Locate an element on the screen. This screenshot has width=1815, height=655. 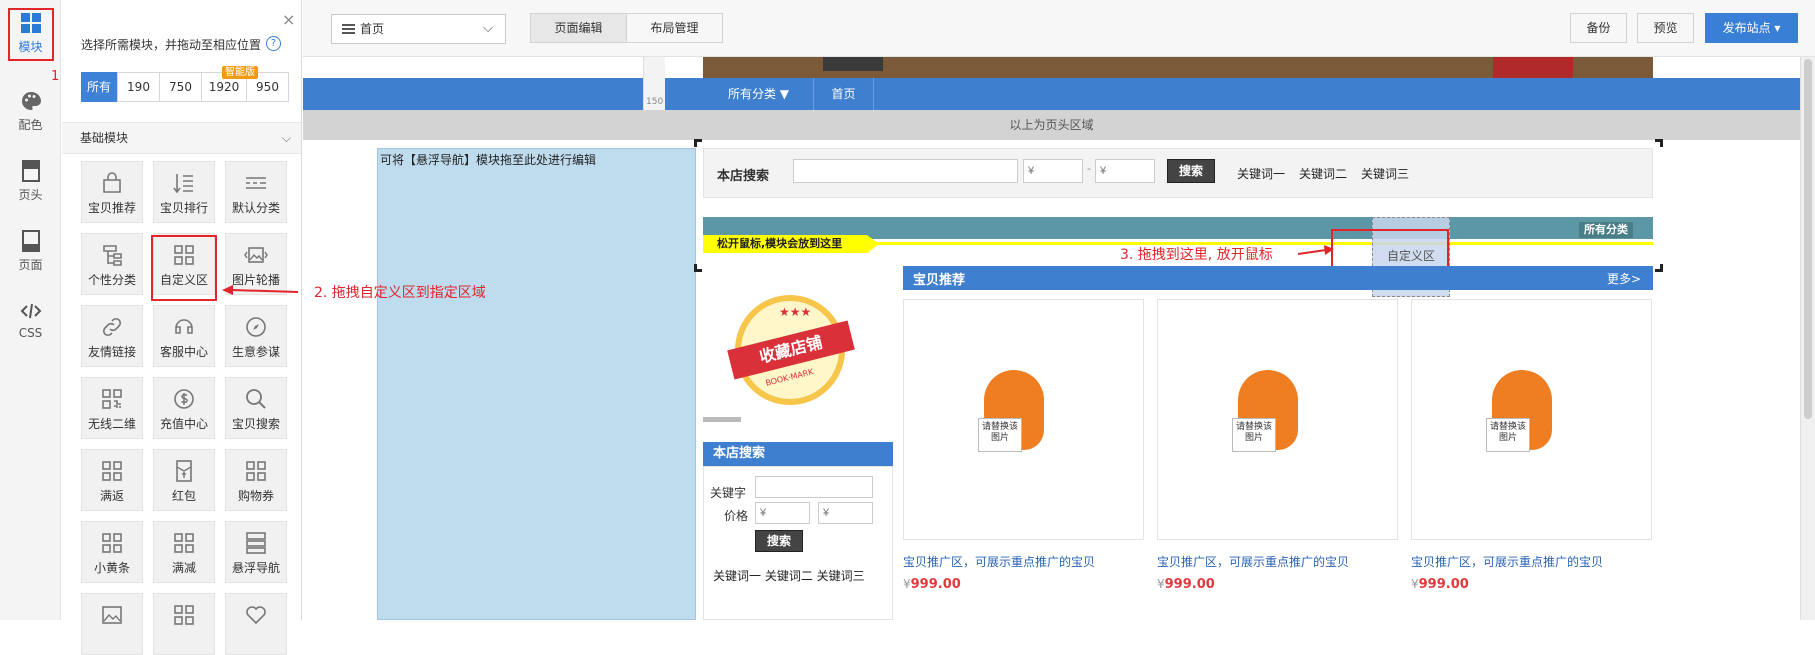
section-label: 基础模块 is located at coordinates (104, 138).